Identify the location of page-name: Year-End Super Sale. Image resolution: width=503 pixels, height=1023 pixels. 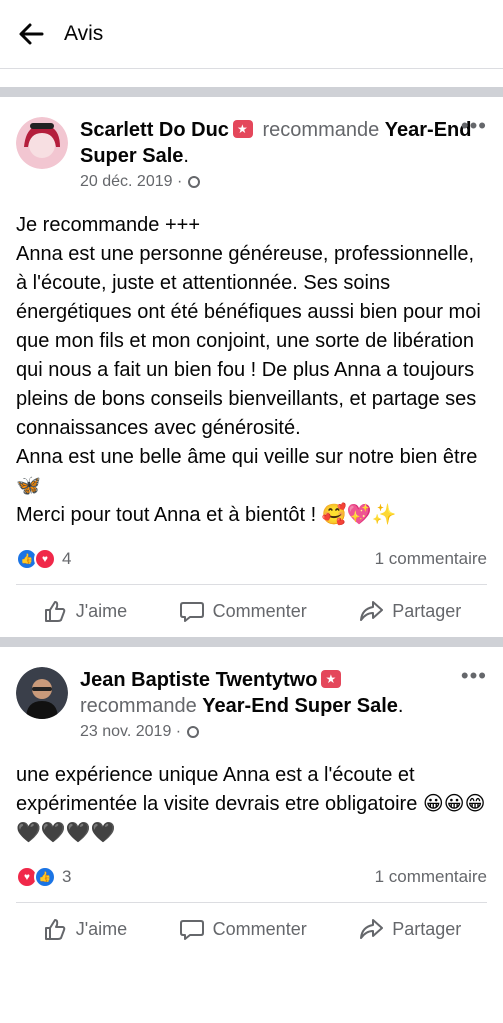
(300, 706).